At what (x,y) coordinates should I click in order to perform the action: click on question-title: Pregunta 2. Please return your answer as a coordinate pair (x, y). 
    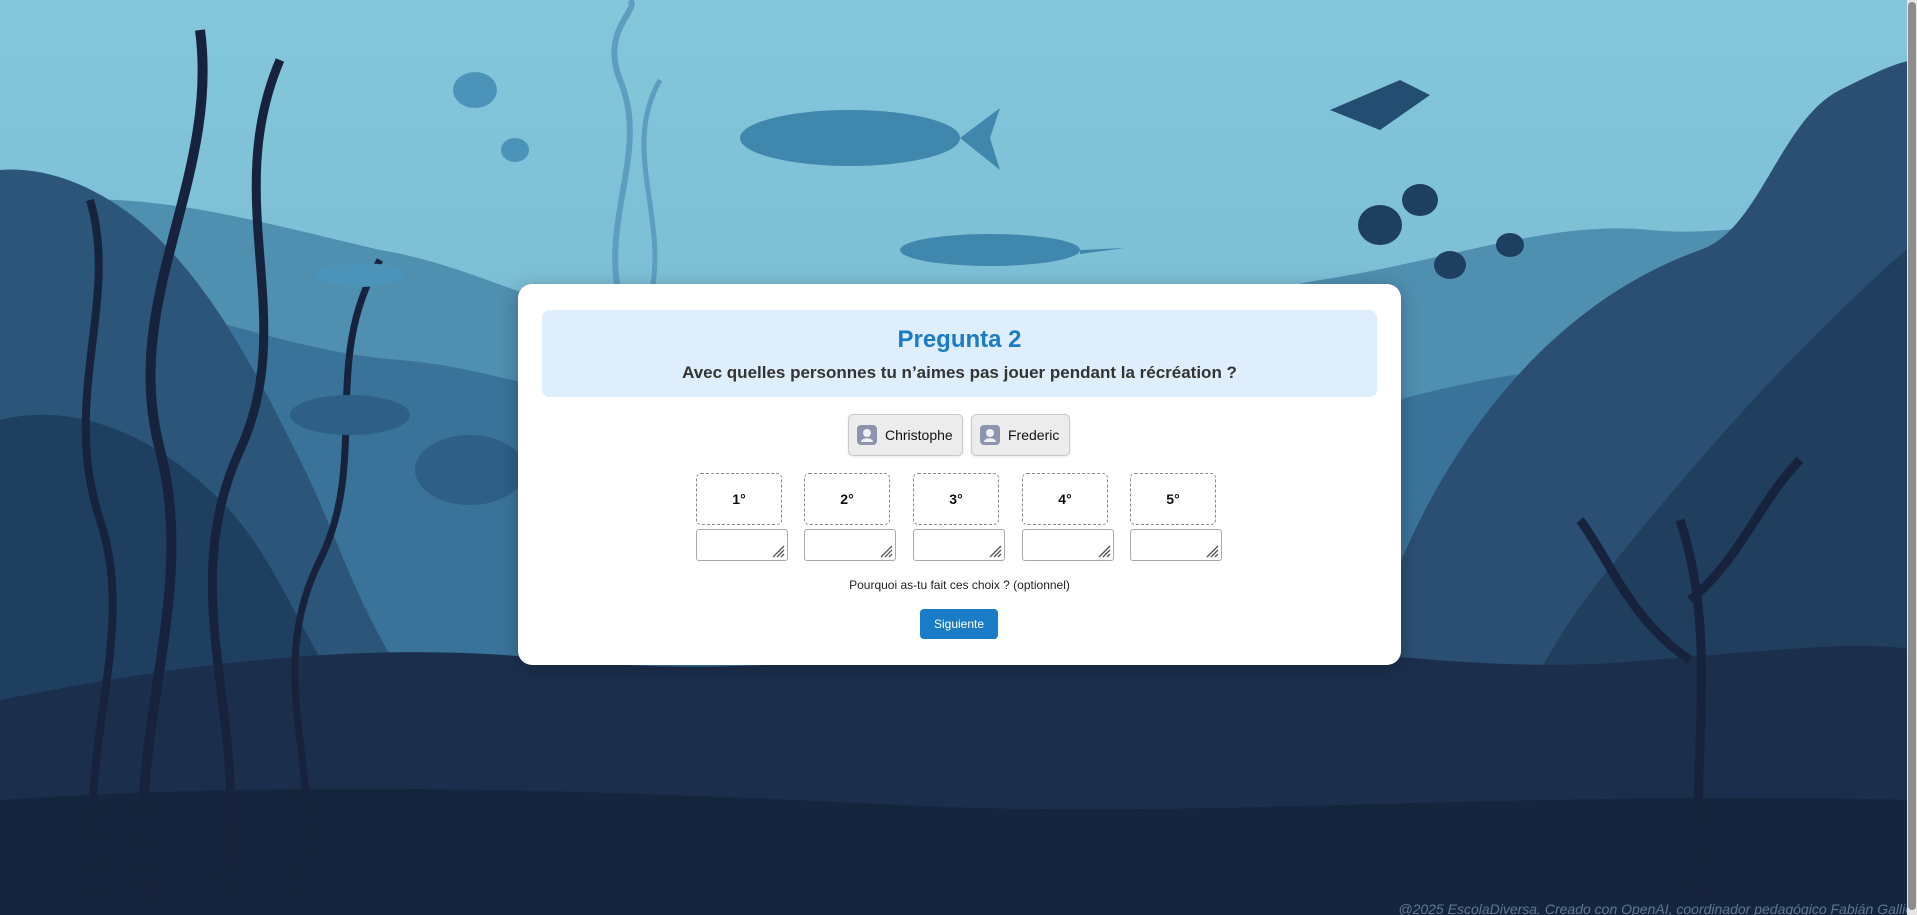
    Looking at the image, I should click on (959, 339).